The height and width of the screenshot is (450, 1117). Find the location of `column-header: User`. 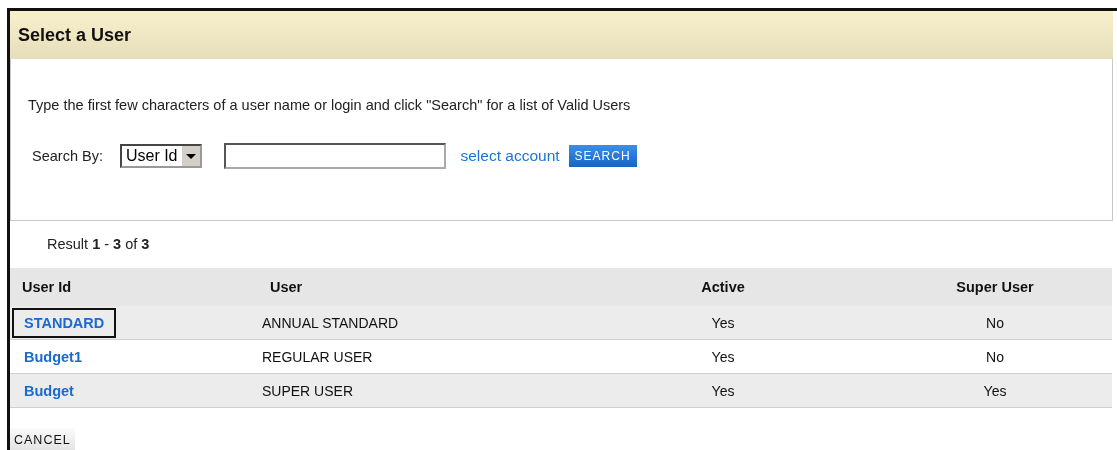

column-header: User is located at coordinates (286, 287).